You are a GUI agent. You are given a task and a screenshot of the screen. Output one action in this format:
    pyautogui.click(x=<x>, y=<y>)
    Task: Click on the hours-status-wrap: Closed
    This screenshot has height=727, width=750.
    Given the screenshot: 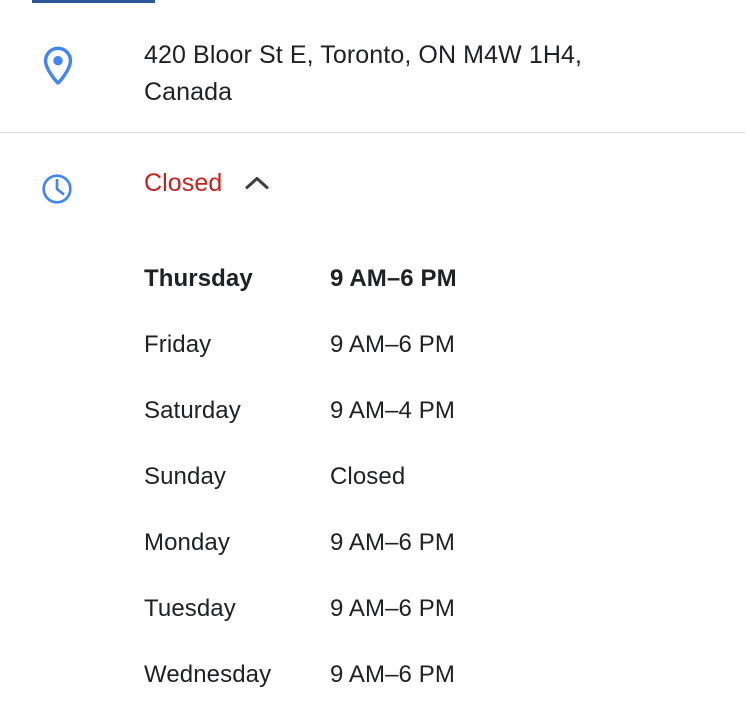 What is the action you would take?
    pyautogui.click(x=209, y=179)
    